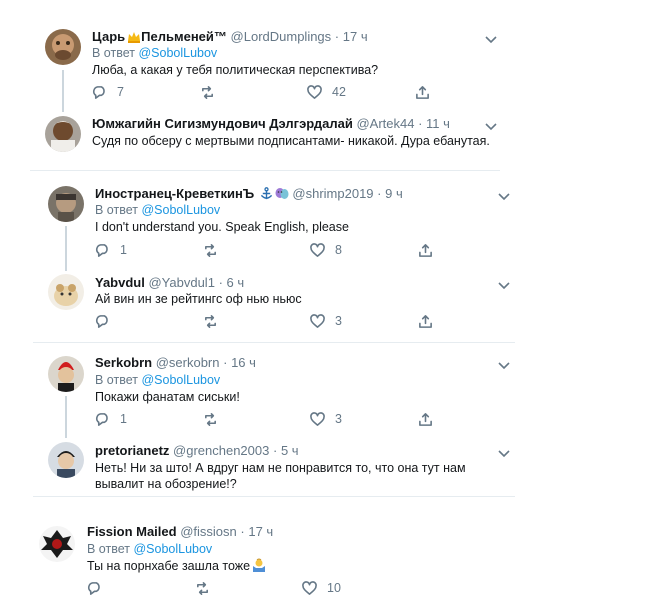 This screenshot has height=598, width=647. Describe the element at coordinates (290, 450) in the screenshot. I see `timestamp: 5 ч` at that location.